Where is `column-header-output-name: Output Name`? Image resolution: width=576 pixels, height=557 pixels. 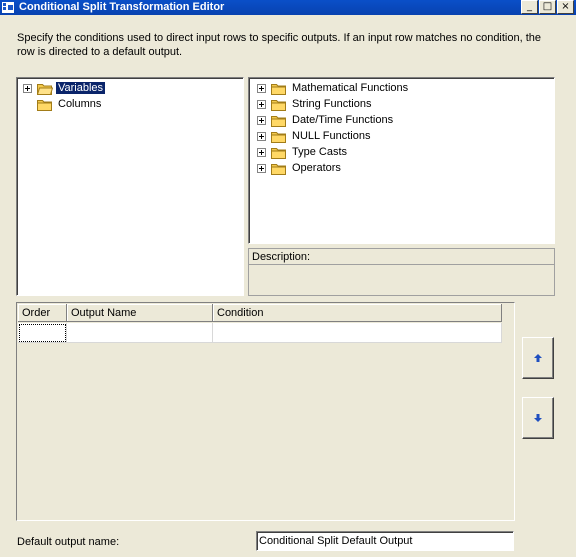
column-header-output-name: Output Name is located at coordinates (140, 313).